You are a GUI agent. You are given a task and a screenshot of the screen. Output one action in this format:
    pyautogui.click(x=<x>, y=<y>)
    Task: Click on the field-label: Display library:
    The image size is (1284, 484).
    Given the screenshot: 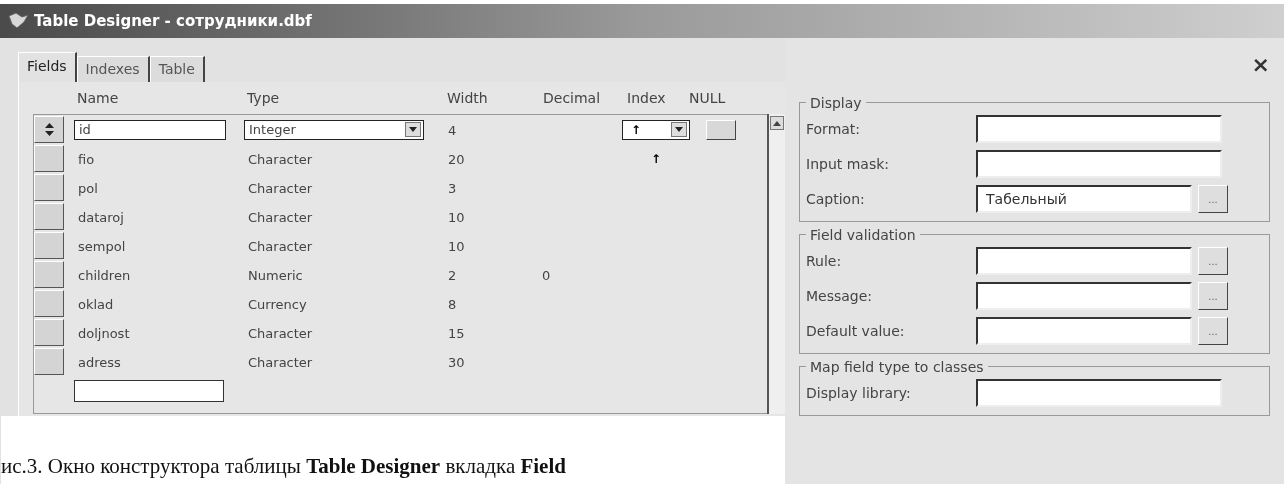 What is the action you would take?
    pyautogui.click(x=859, y=393)
    